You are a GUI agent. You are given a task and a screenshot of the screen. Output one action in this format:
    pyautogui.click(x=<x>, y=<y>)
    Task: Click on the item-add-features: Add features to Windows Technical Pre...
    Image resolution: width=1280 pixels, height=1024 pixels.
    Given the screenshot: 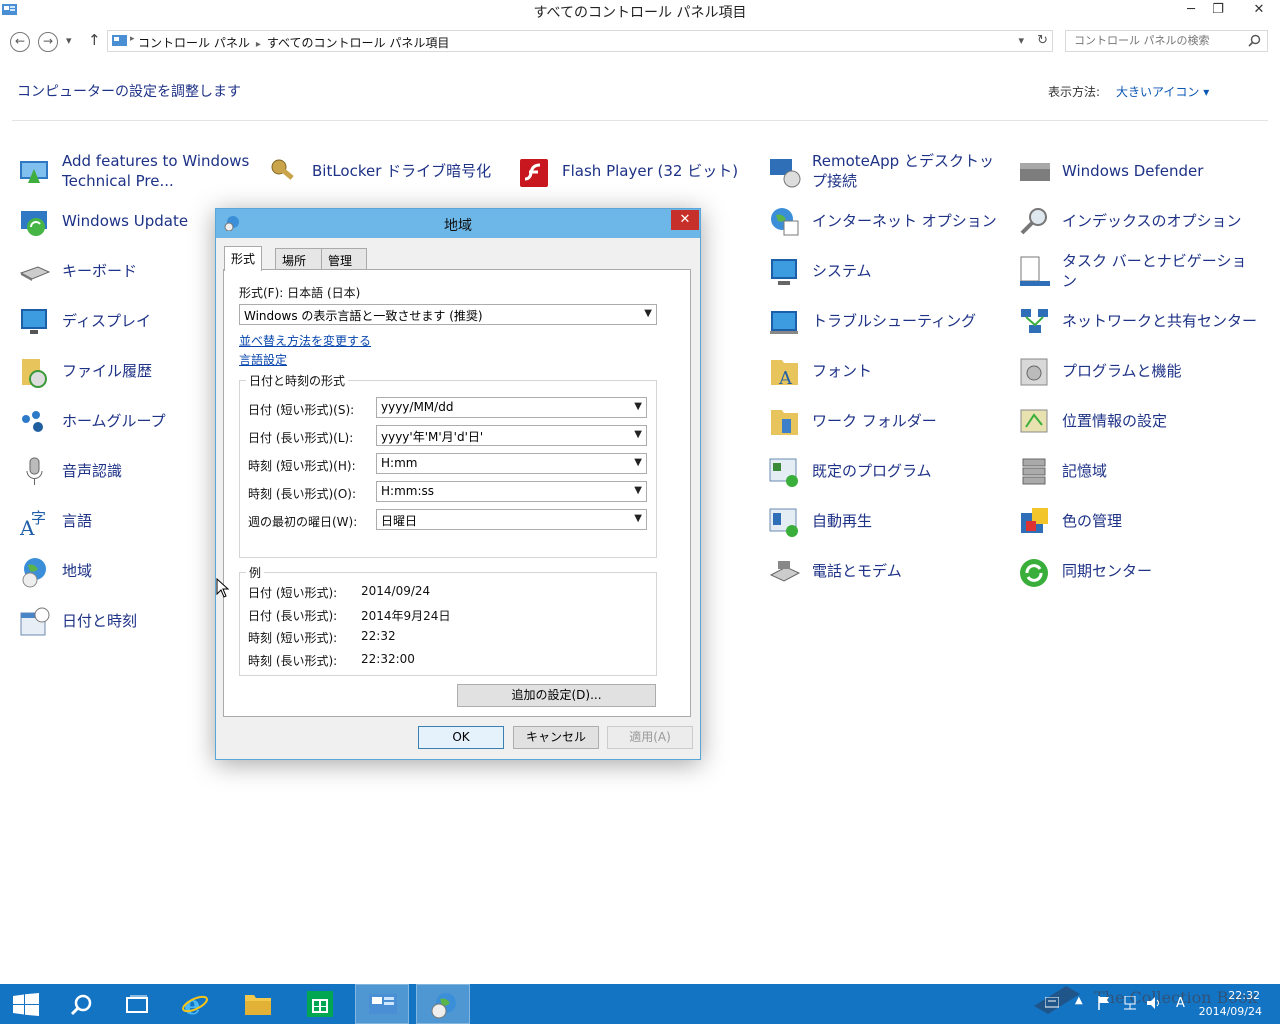 What is the action you would take?
    pyautogui.click(x=138, y=171)
    